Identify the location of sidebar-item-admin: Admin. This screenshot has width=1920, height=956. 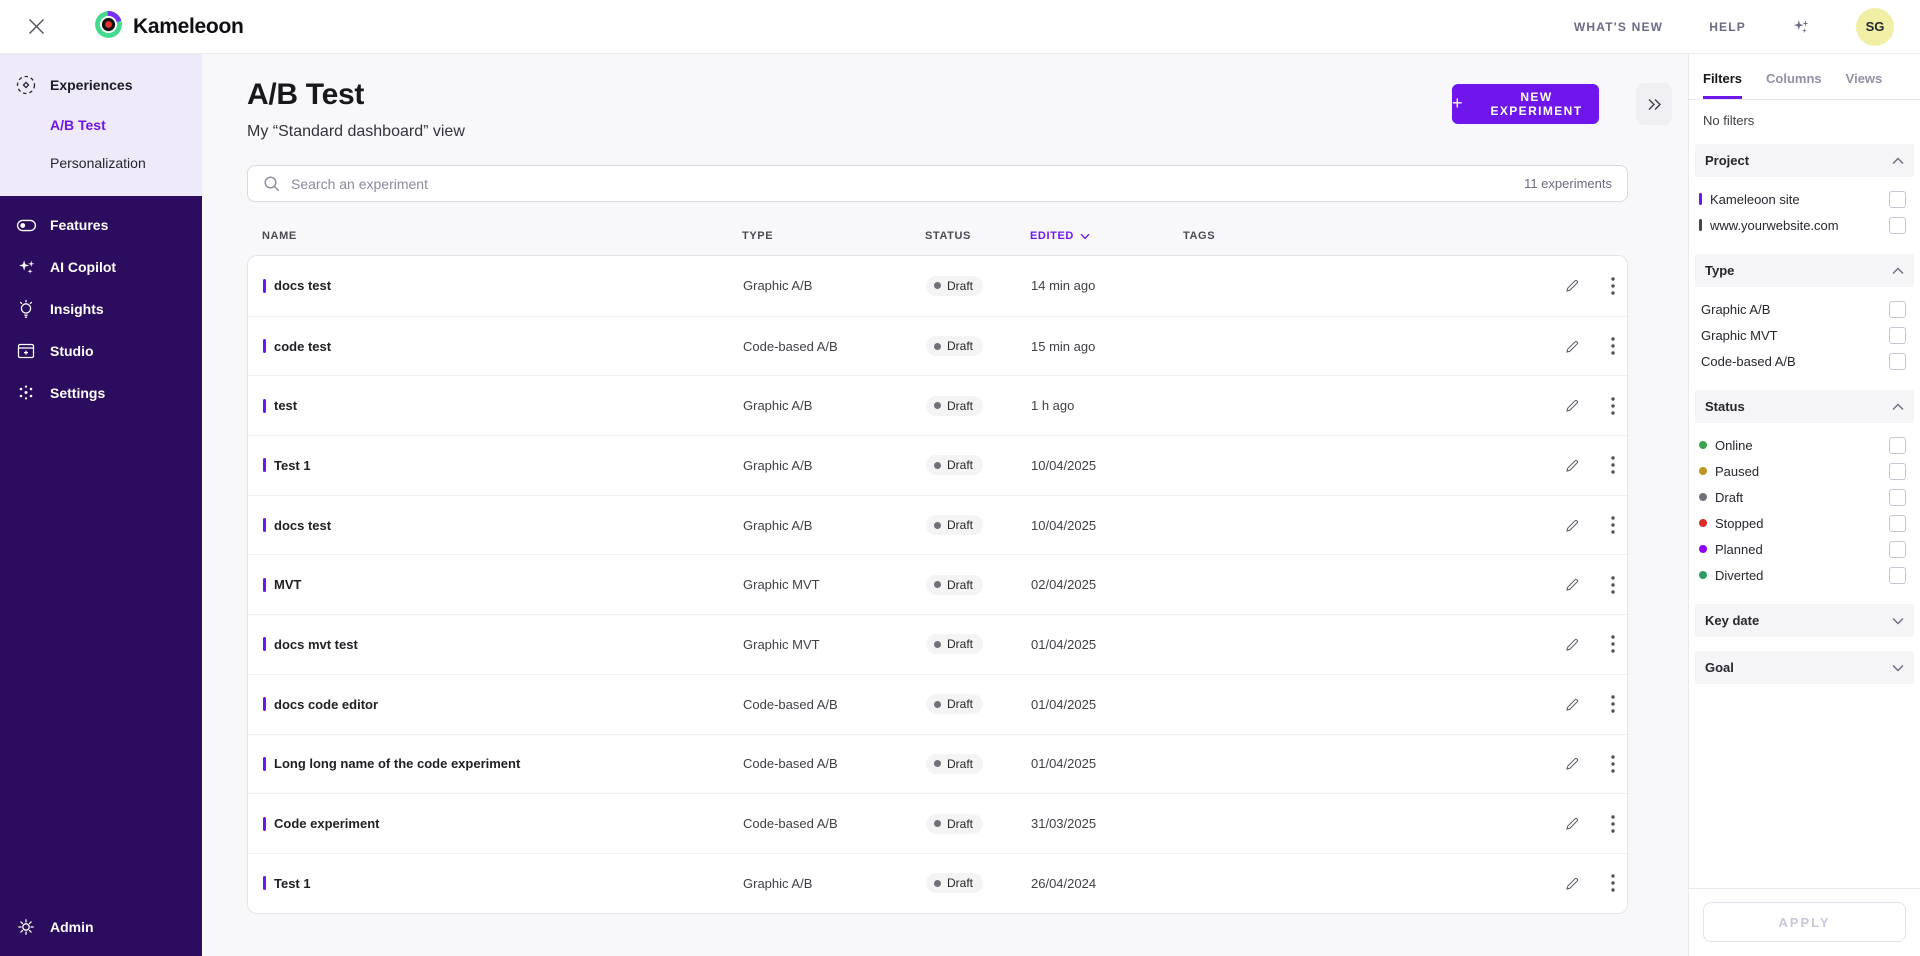
(101, 927).